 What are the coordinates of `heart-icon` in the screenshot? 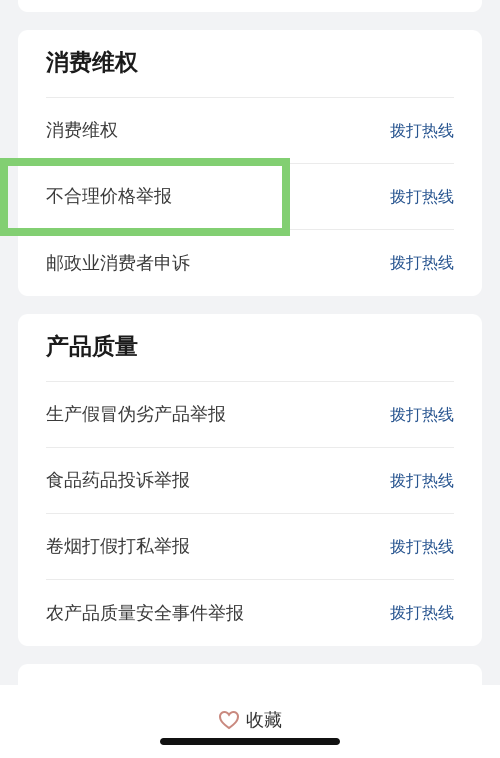 It's located at (229, 720).